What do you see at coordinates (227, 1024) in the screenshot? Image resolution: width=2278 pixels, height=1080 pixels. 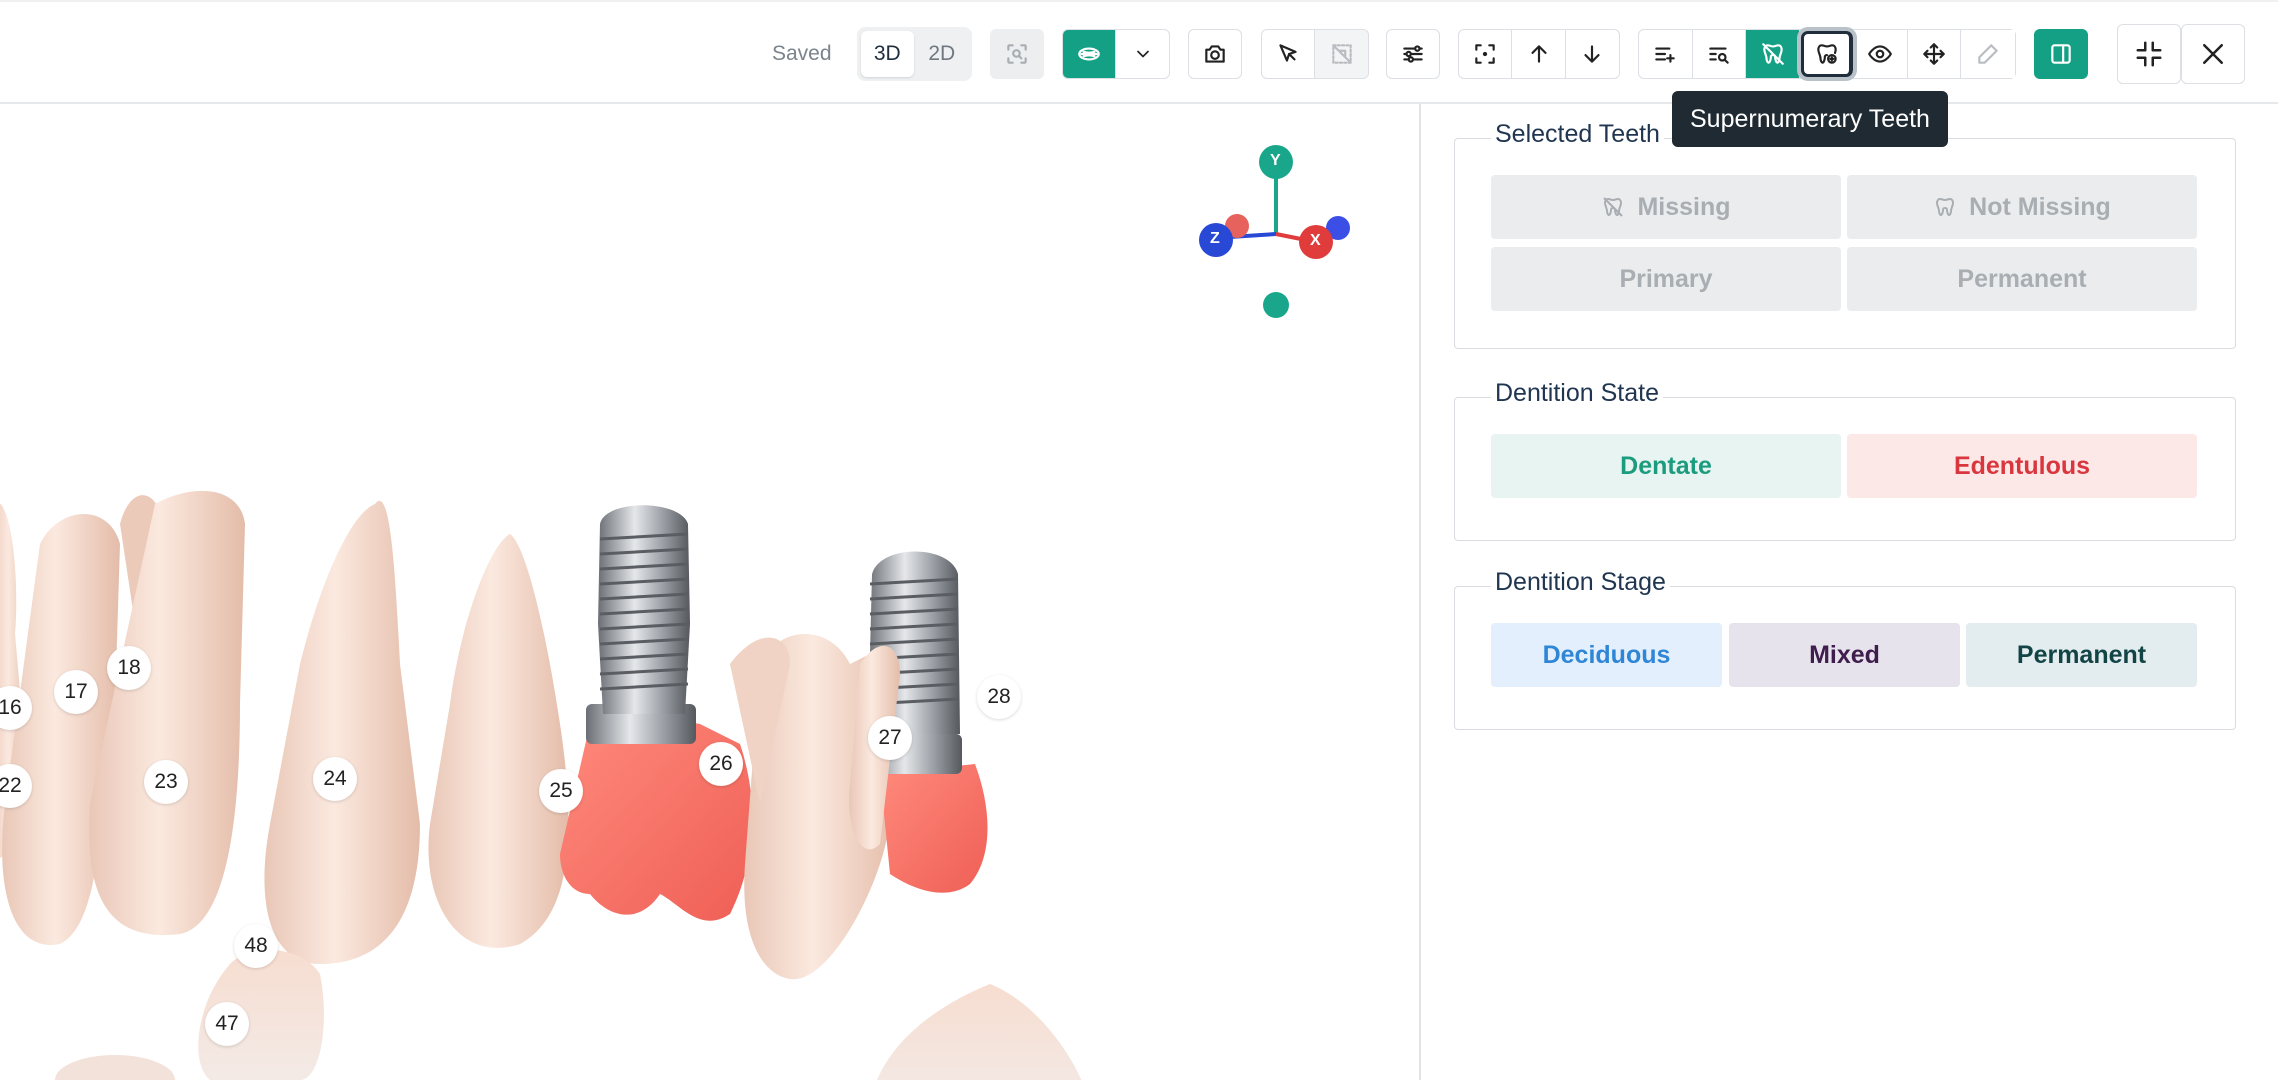 I see `tooth-label-47: 47` at bounding box center [227, 1024].